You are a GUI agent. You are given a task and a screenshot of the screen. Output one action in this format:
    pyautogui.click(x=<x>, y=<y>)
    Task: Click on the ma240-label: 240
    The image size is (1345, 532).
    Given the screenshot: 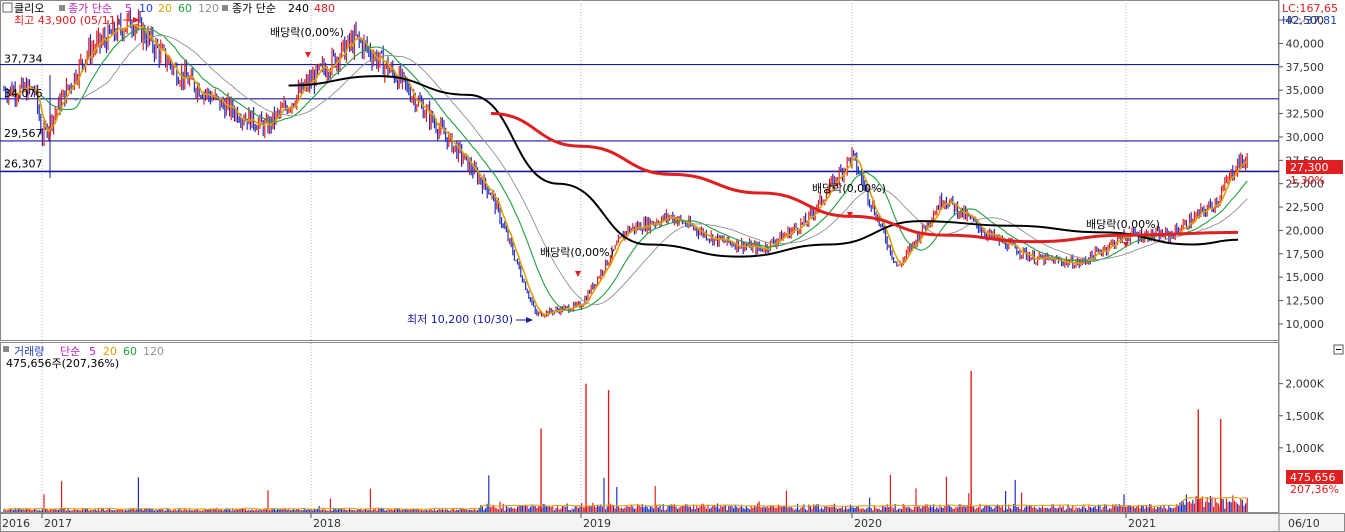 What is the action you would take?
    pyautogui.click(x=298, y=8)
    